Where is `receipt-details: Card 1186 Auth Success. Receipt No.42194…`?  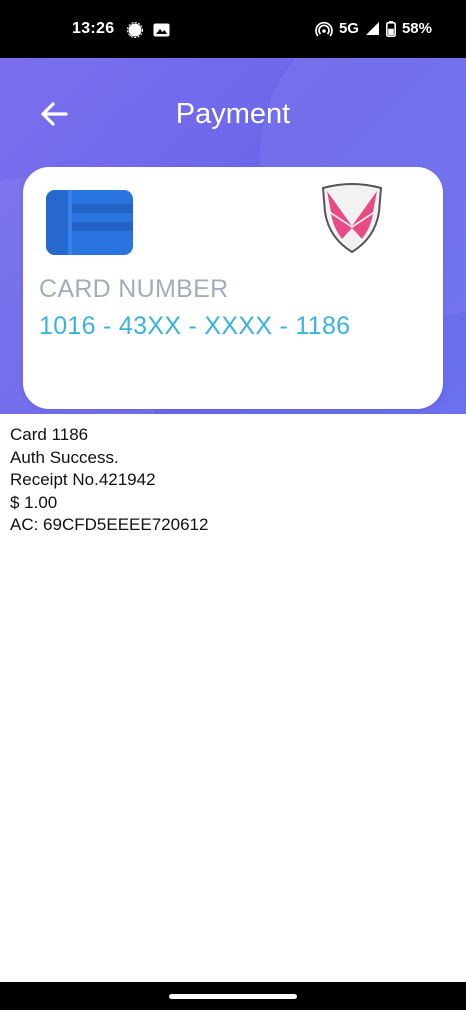
receipt-details: Card 1186 Auth Success. Receipt No.42194… is located at coordinates (109, 480).